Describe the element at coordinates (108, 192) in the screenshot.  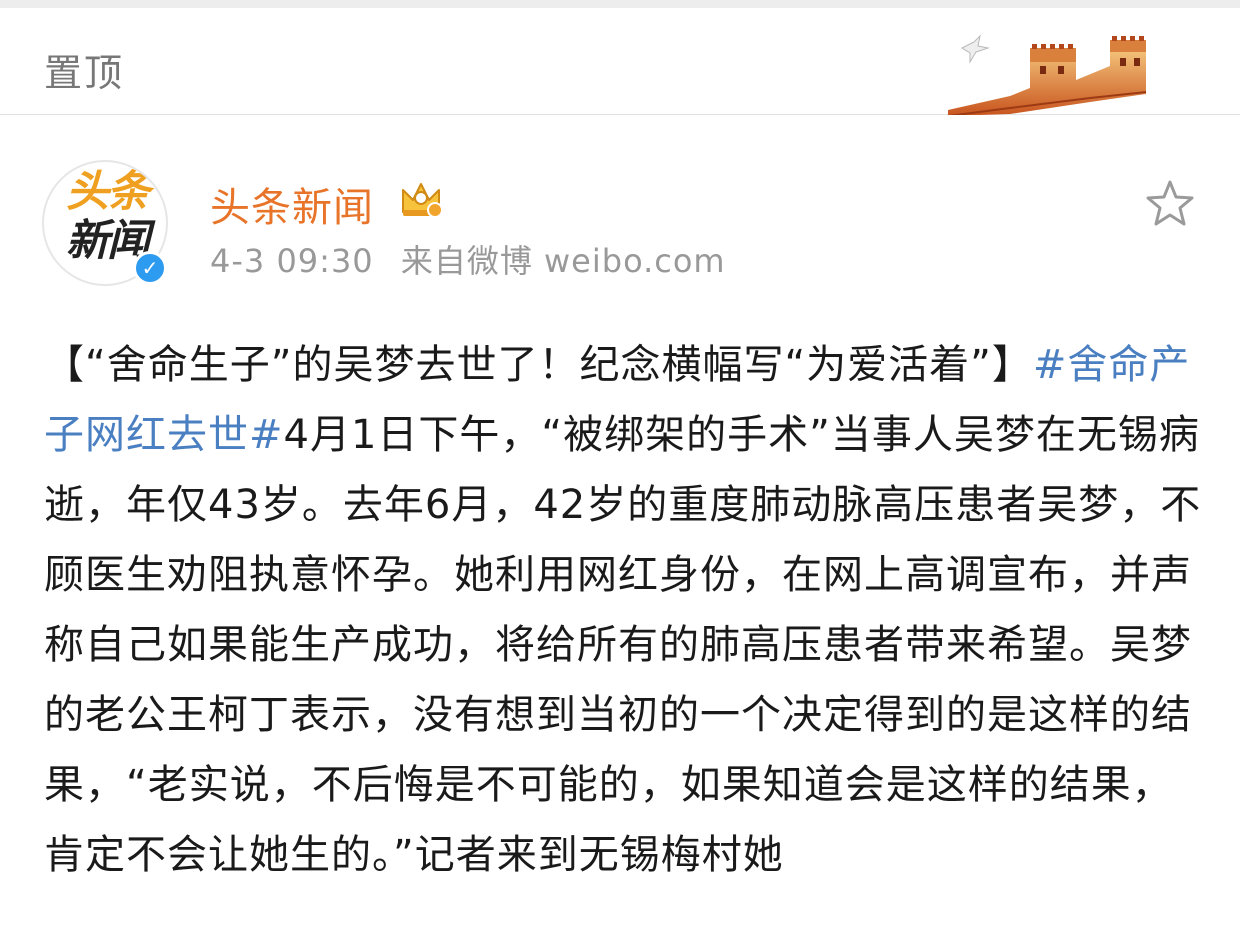
I see `avatar-text-line1: 头条` at that location.